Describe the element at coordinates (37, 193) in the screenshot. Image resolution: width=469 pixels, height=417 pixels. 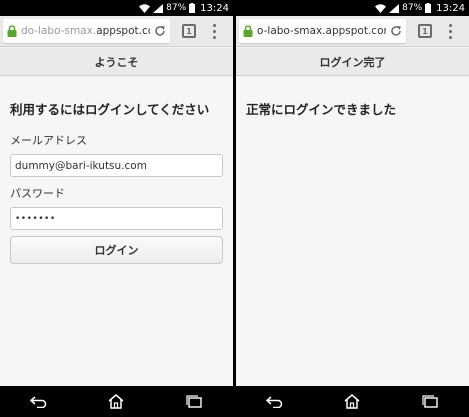
I see `password-label: パスワード` at that location.